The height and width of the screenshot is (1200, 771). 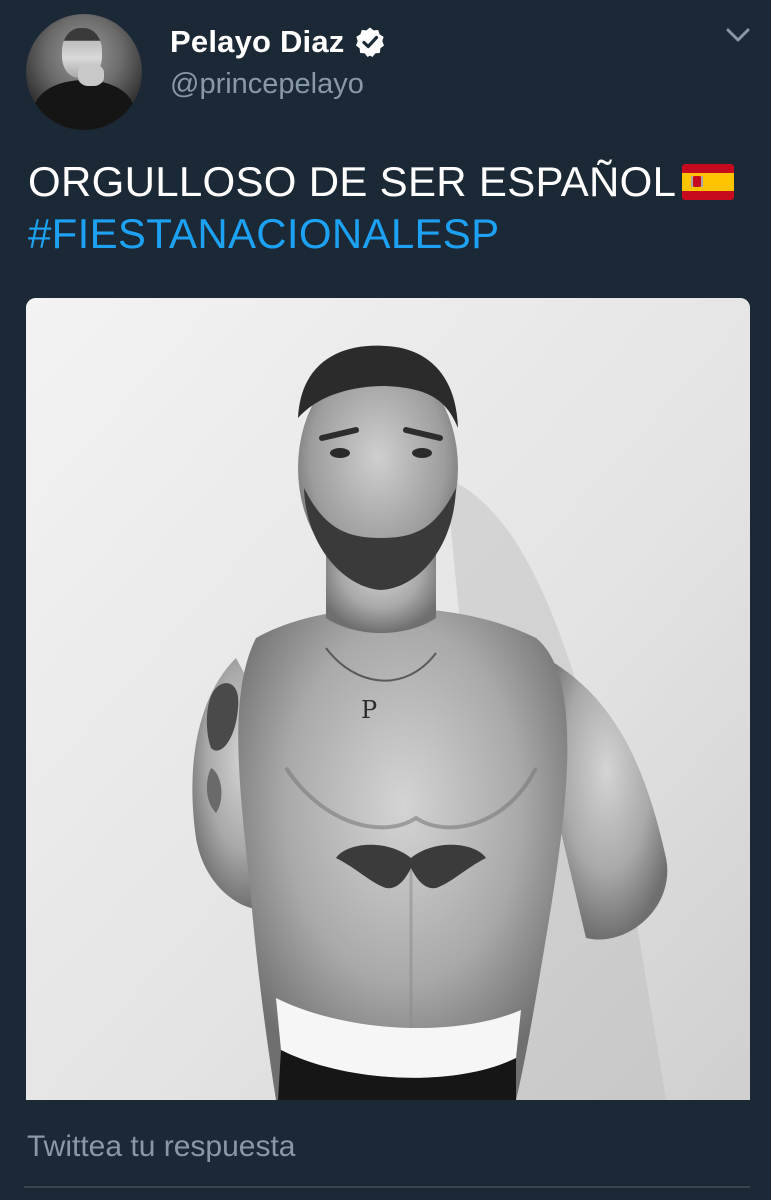 What do you see at coordinates (387, 1153) in the screenshot?
I see `reply-input: Twittea tu respuesta` at bounding box center [387, 1153].